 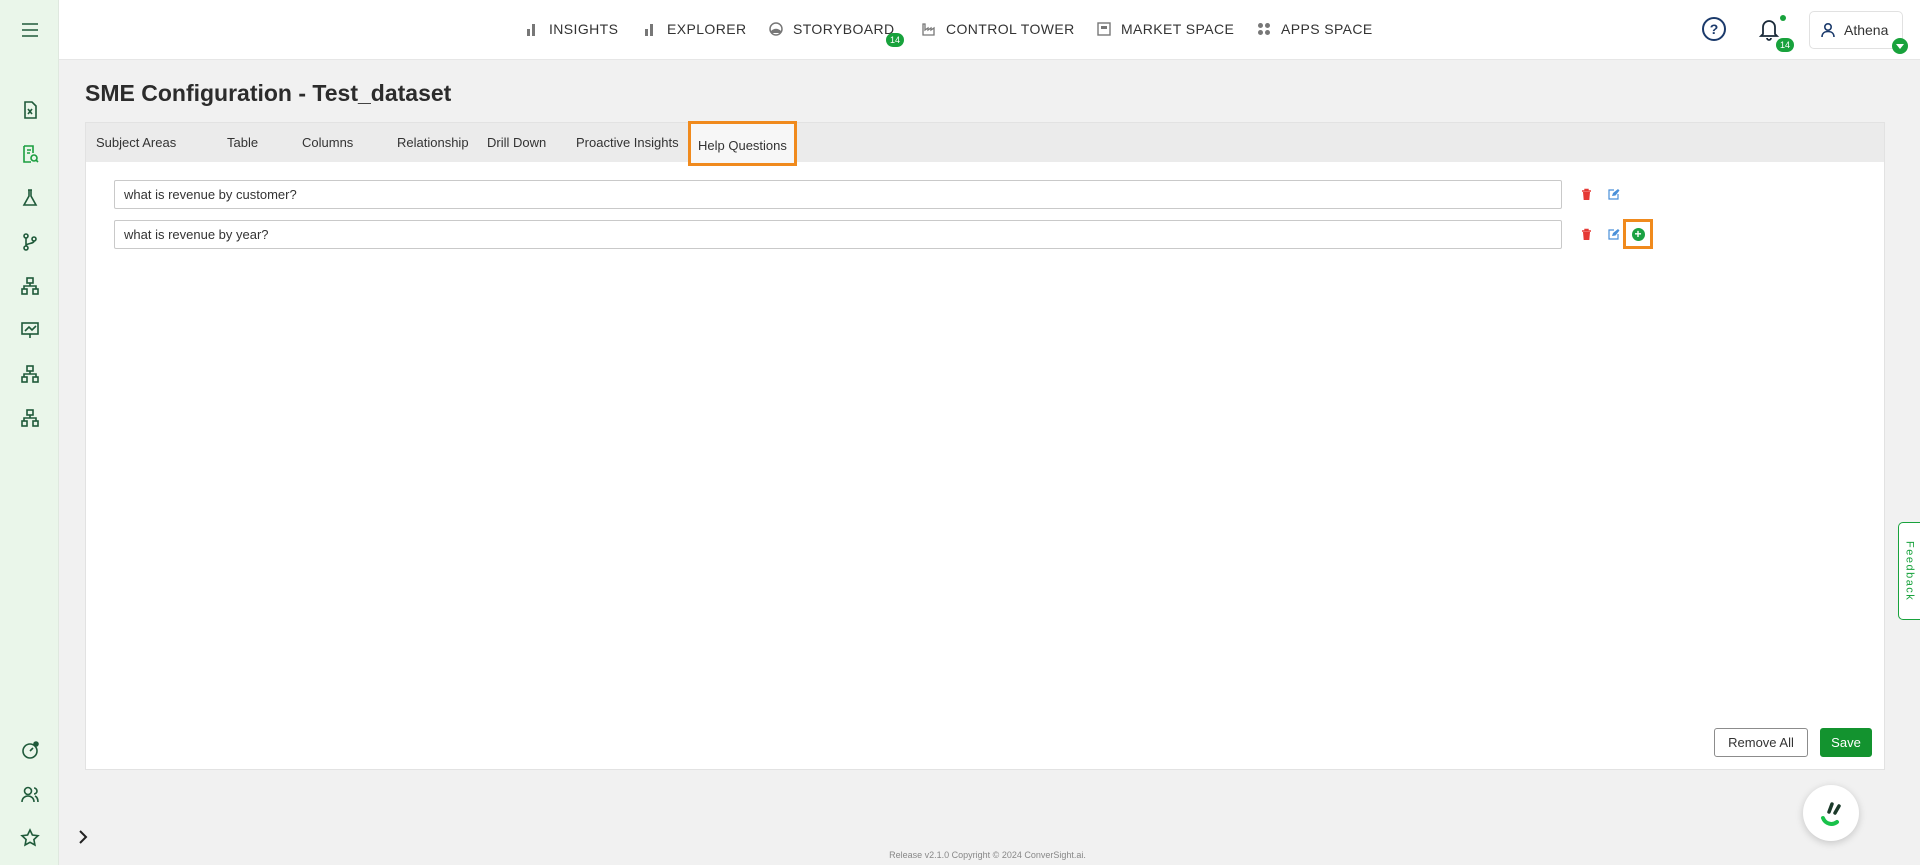 What do you see at coordinates (1900, 46) in the screenshot?
I see `chevron-down-icon` at bounding box center [1900, 46].